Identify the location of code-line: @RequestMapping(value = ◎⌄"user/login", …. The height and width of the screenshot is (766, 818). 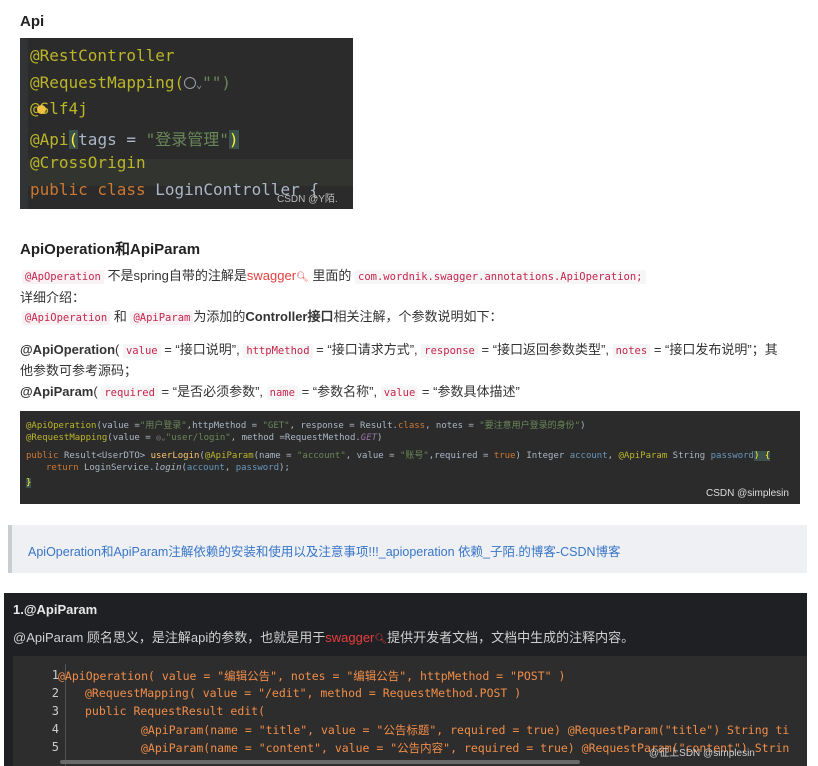
(204, 438).